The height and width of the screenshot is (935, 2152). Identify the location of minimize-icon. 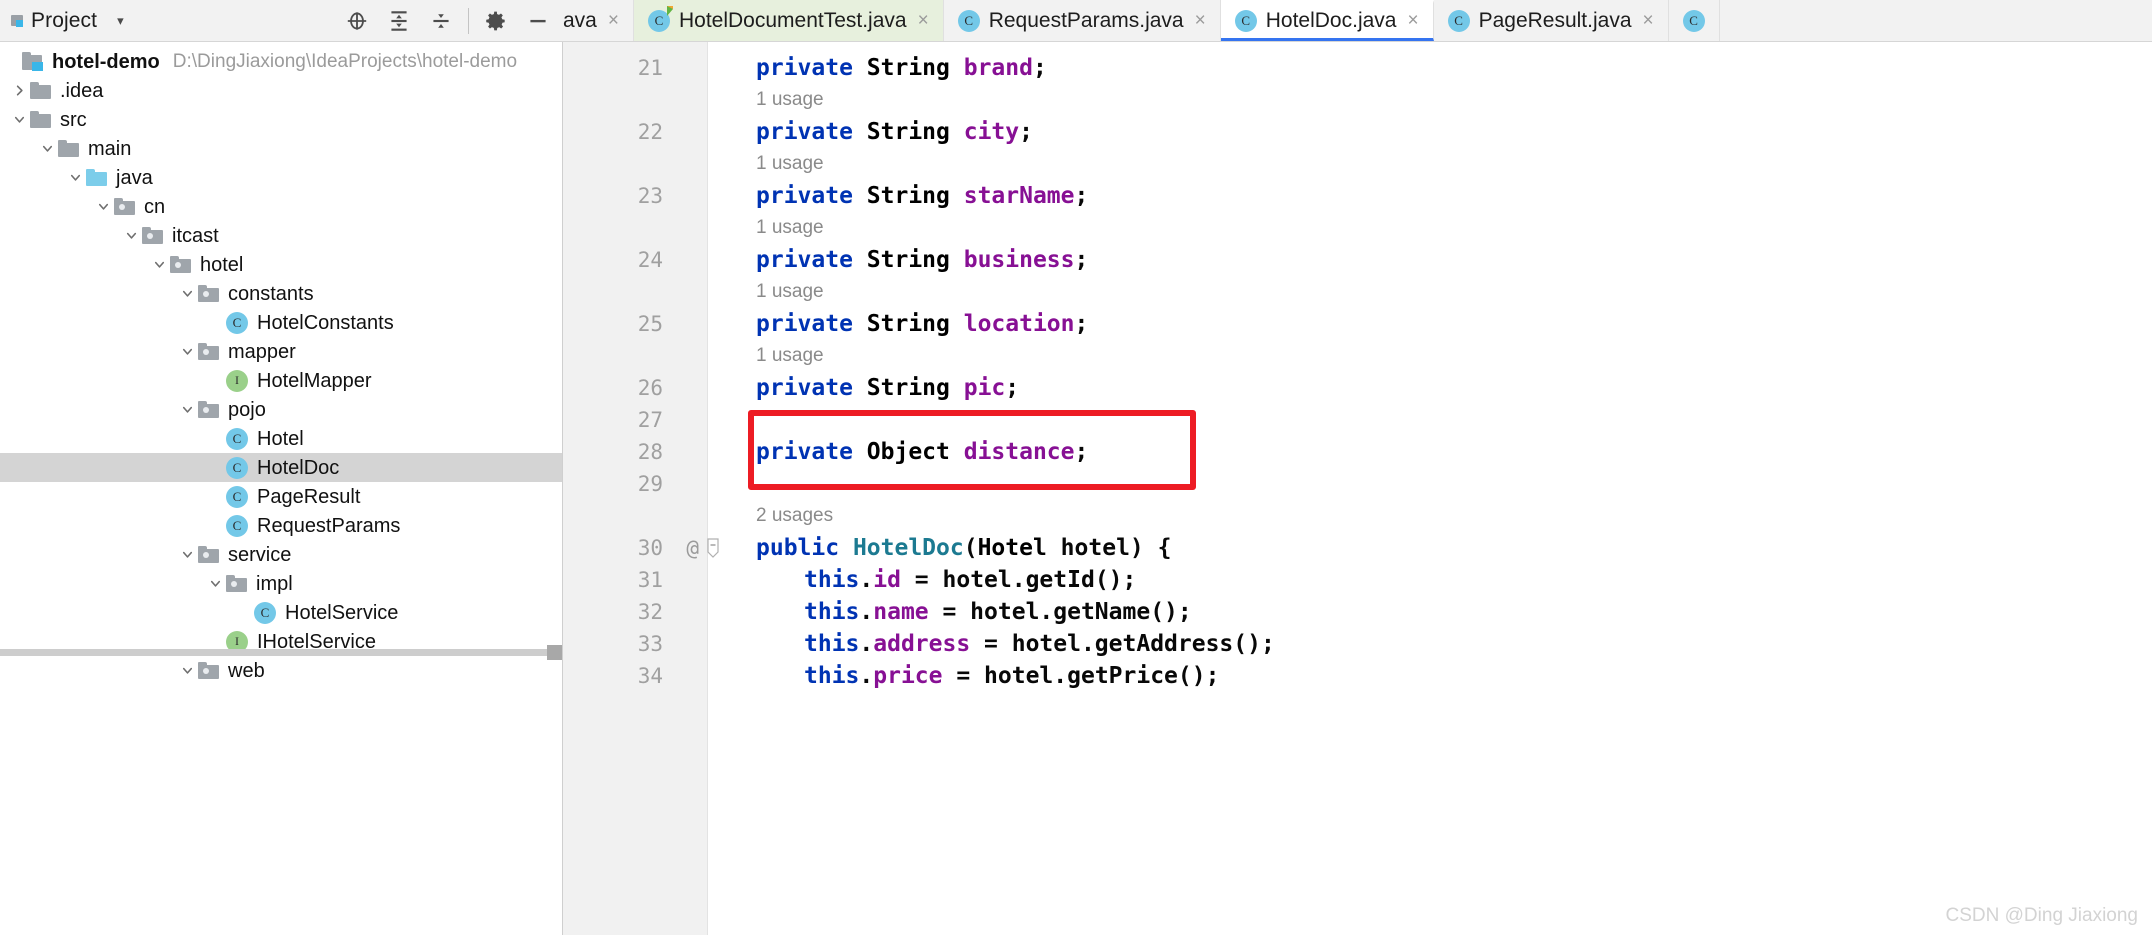
(538, 21).